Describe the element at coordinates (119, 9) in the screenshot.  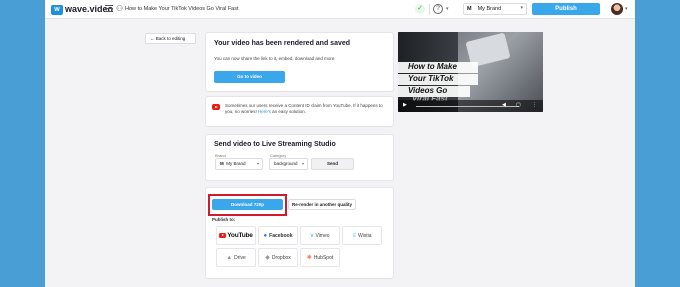
I see `team-icon: ⚇` at that location.